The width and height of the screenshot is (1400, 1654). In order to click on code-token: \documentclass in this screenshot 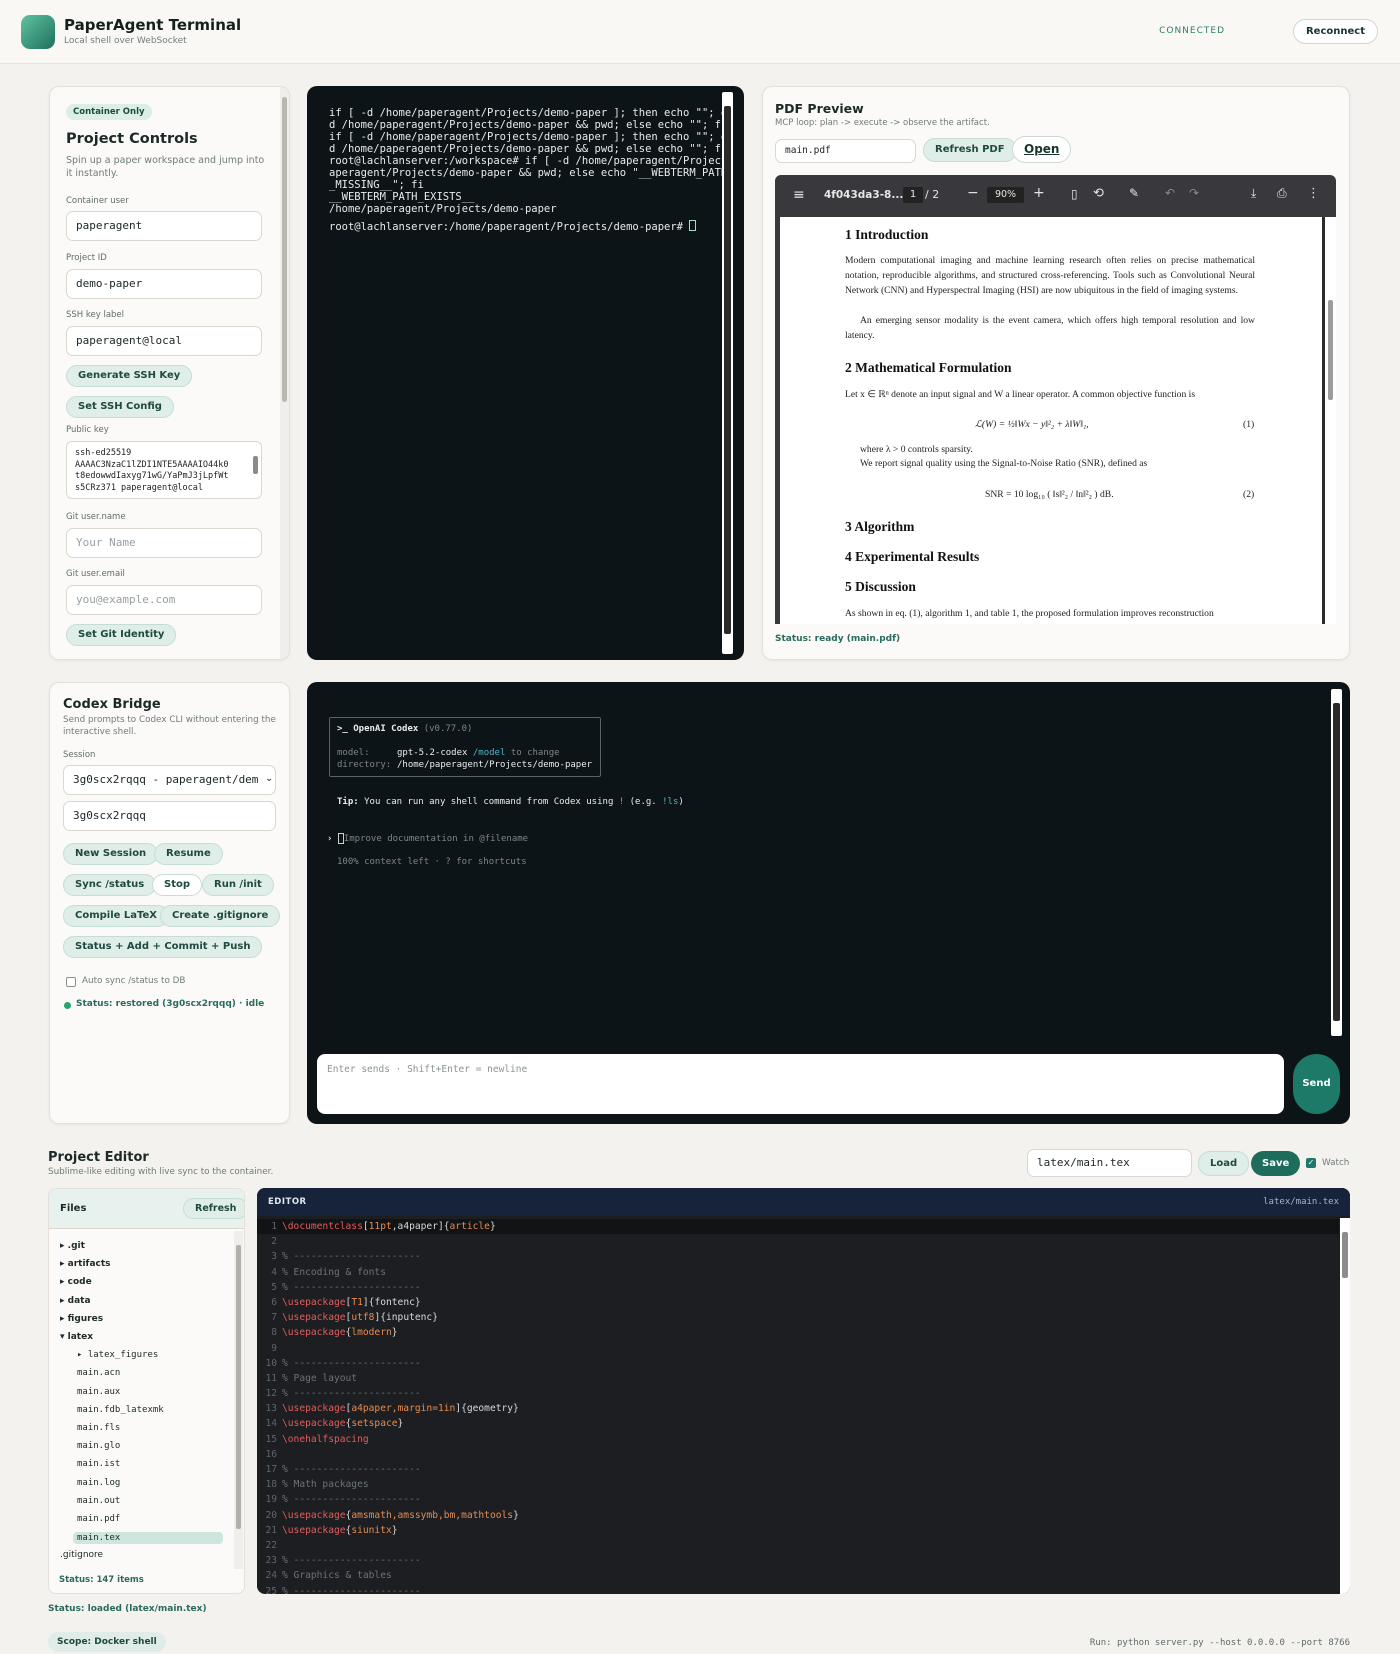, I will do `click(322, 1226)`.